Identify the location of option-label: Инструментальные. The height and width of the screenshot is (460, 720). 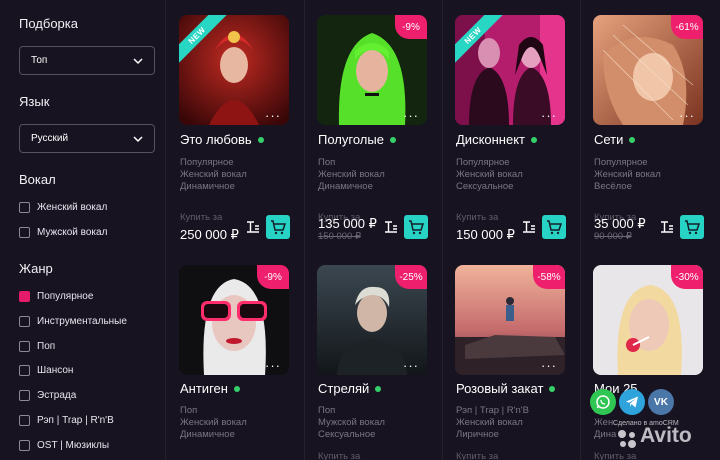
(82, 321).